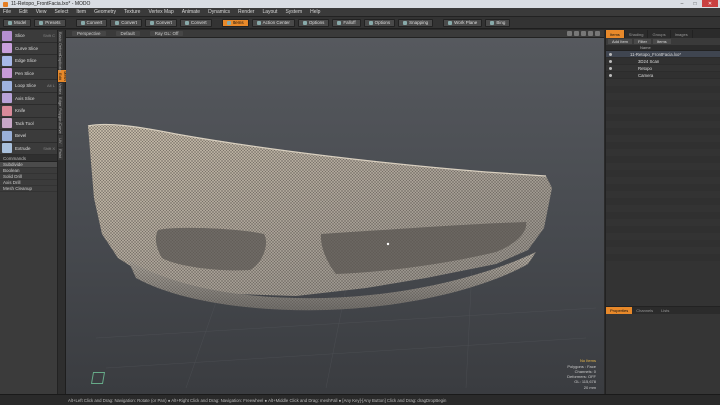 This screenshot has width=720, height=405. What do you see at coordinates (28, 49) in the screenshot?
I see `tool-curve-slice: Curve Slice` at bounding box center [28, 49].